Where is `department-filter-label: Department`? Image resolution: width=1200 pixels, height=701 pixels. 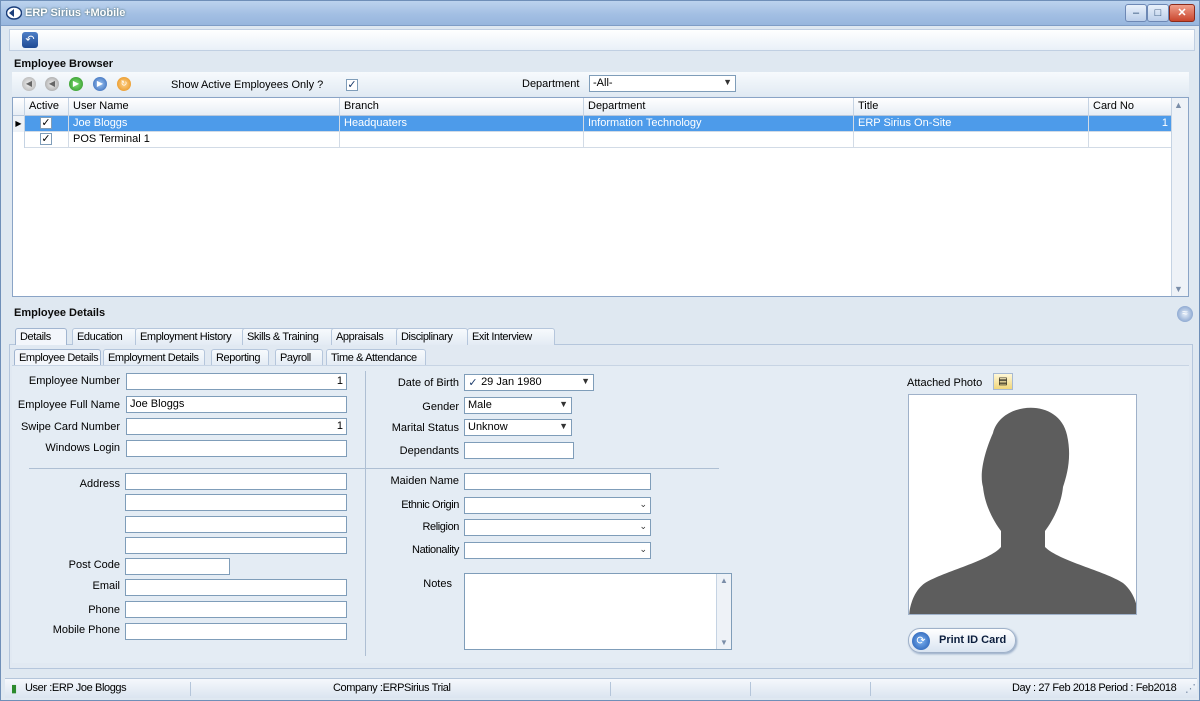 department-filter-label: Department is located at coordinates (551, 84).